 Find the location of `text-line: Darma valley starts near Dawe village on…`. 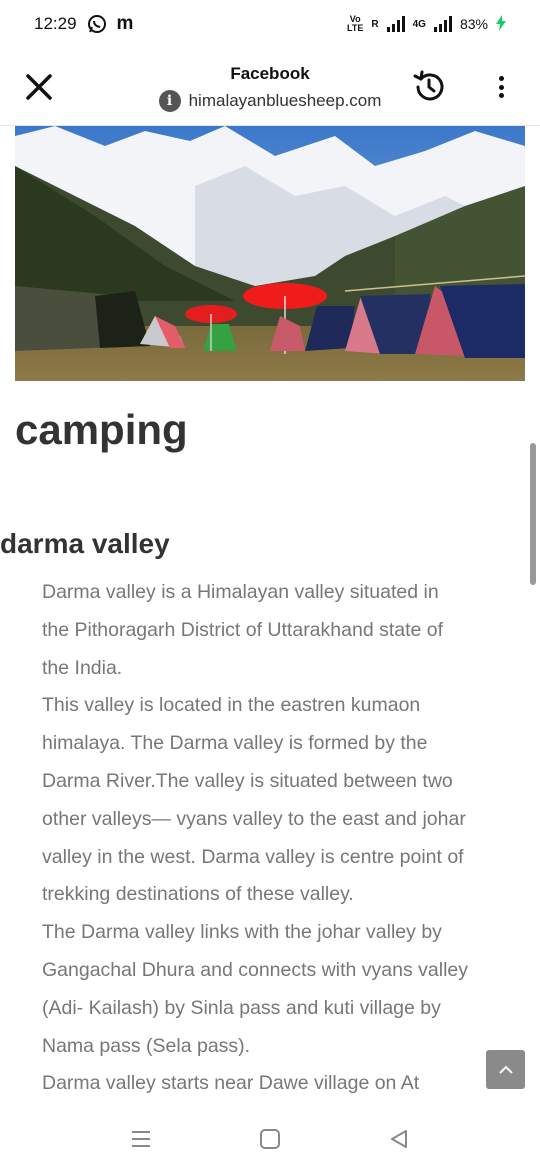

text-line: Darma valley starts near Dawe village on… is located at coordinates (231, 1083).